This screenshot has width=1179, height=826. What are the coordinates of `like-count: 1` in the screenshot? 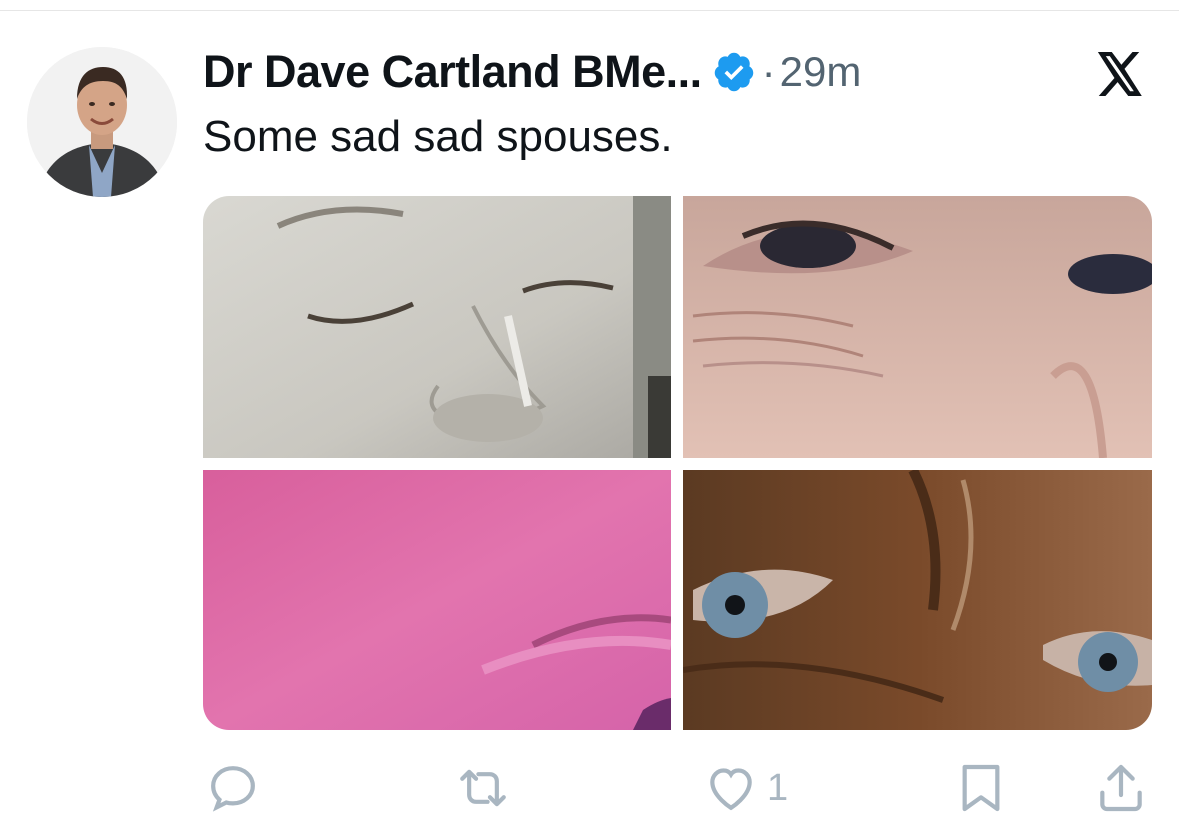 It's located at (778, 787).